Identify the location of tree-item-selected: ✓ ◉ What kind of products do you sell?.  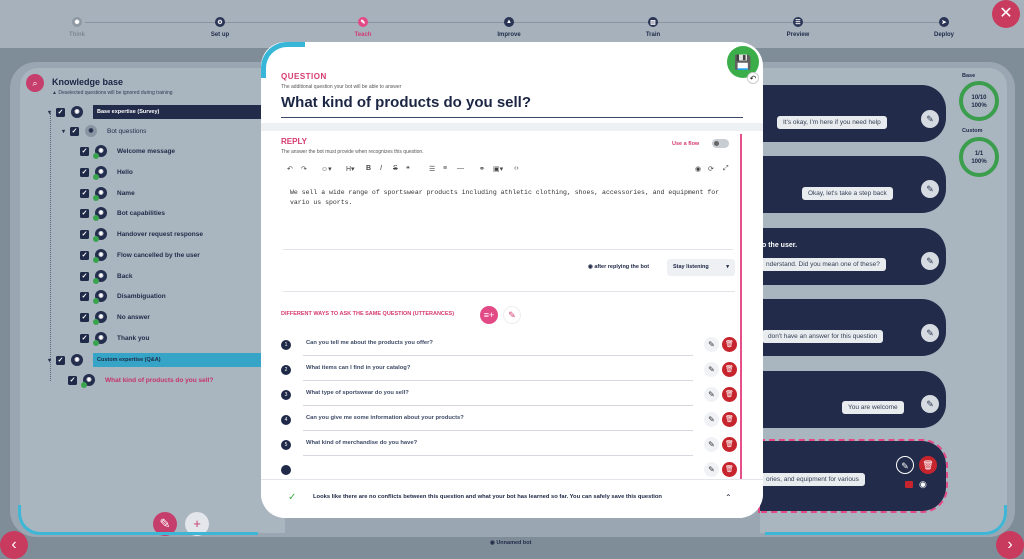
(140, 380).